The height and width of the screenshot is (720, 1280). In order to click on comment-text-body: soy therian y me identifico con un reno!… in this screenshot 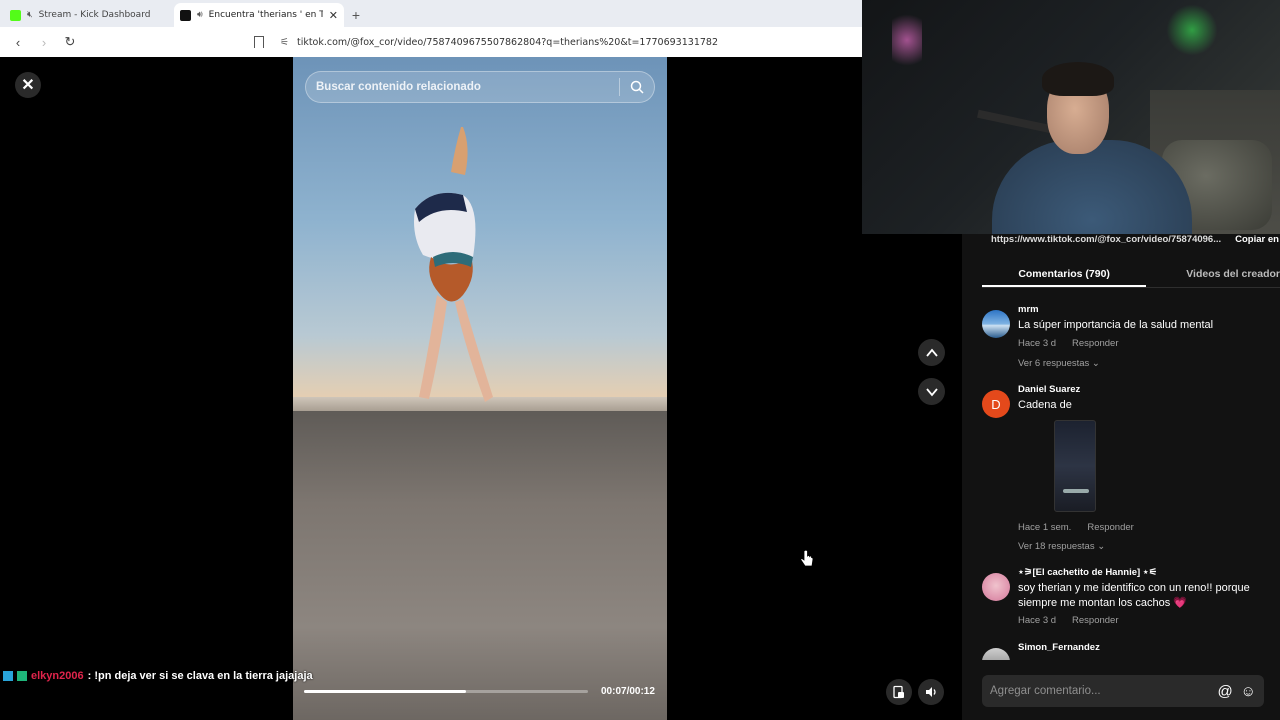, I will do `click(1134, 595)`.